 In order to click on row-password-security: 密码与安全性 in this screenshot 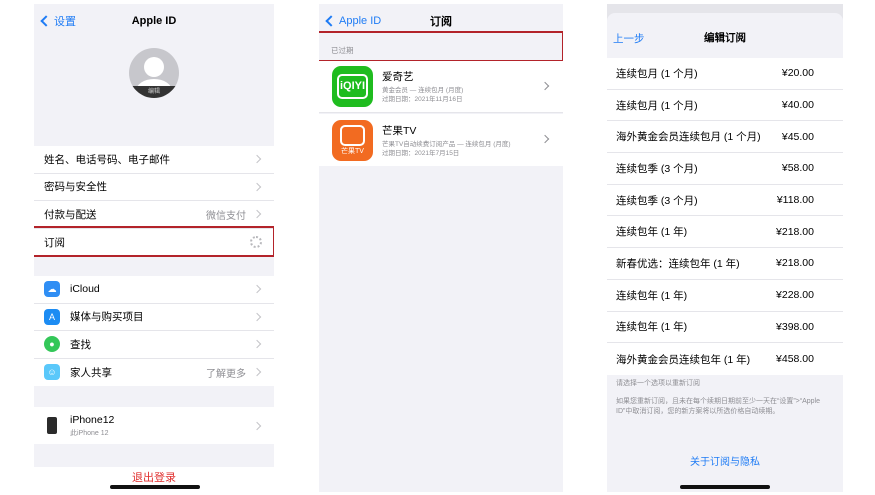, I will do `click(154, 187)`.